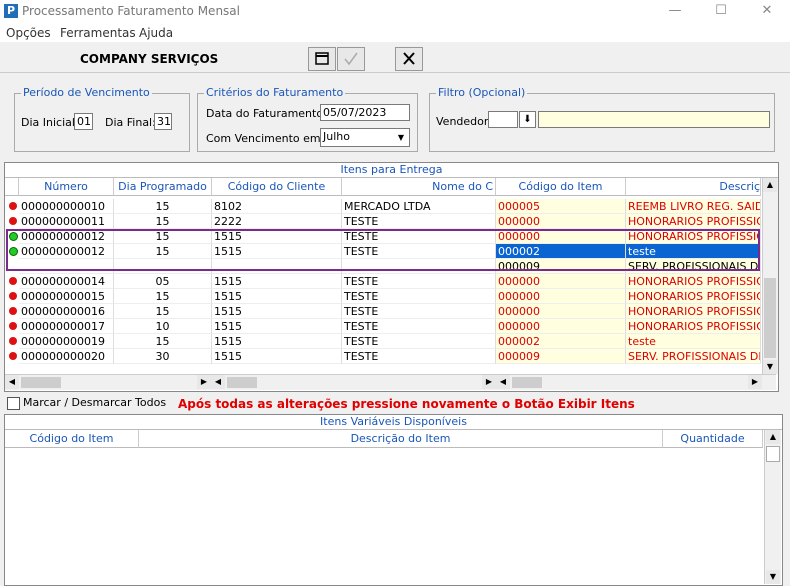  I want to click on cell-dia, so click(163, 266).